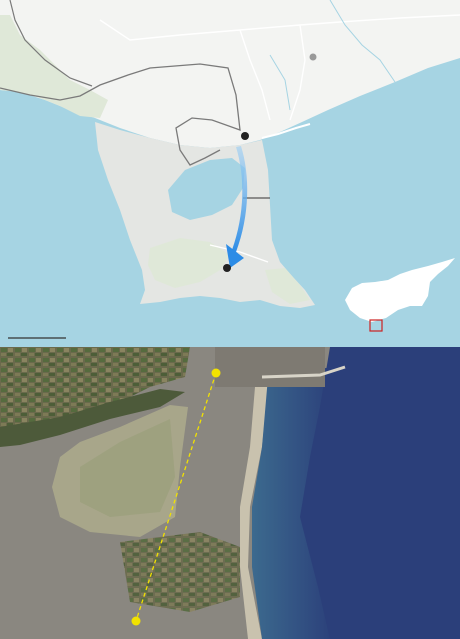 This screenshot has height=639, width=460. What do you see at coordinates (136, 621) in the screenshot?
I see `end-marker` at bounding box center [136, 621].